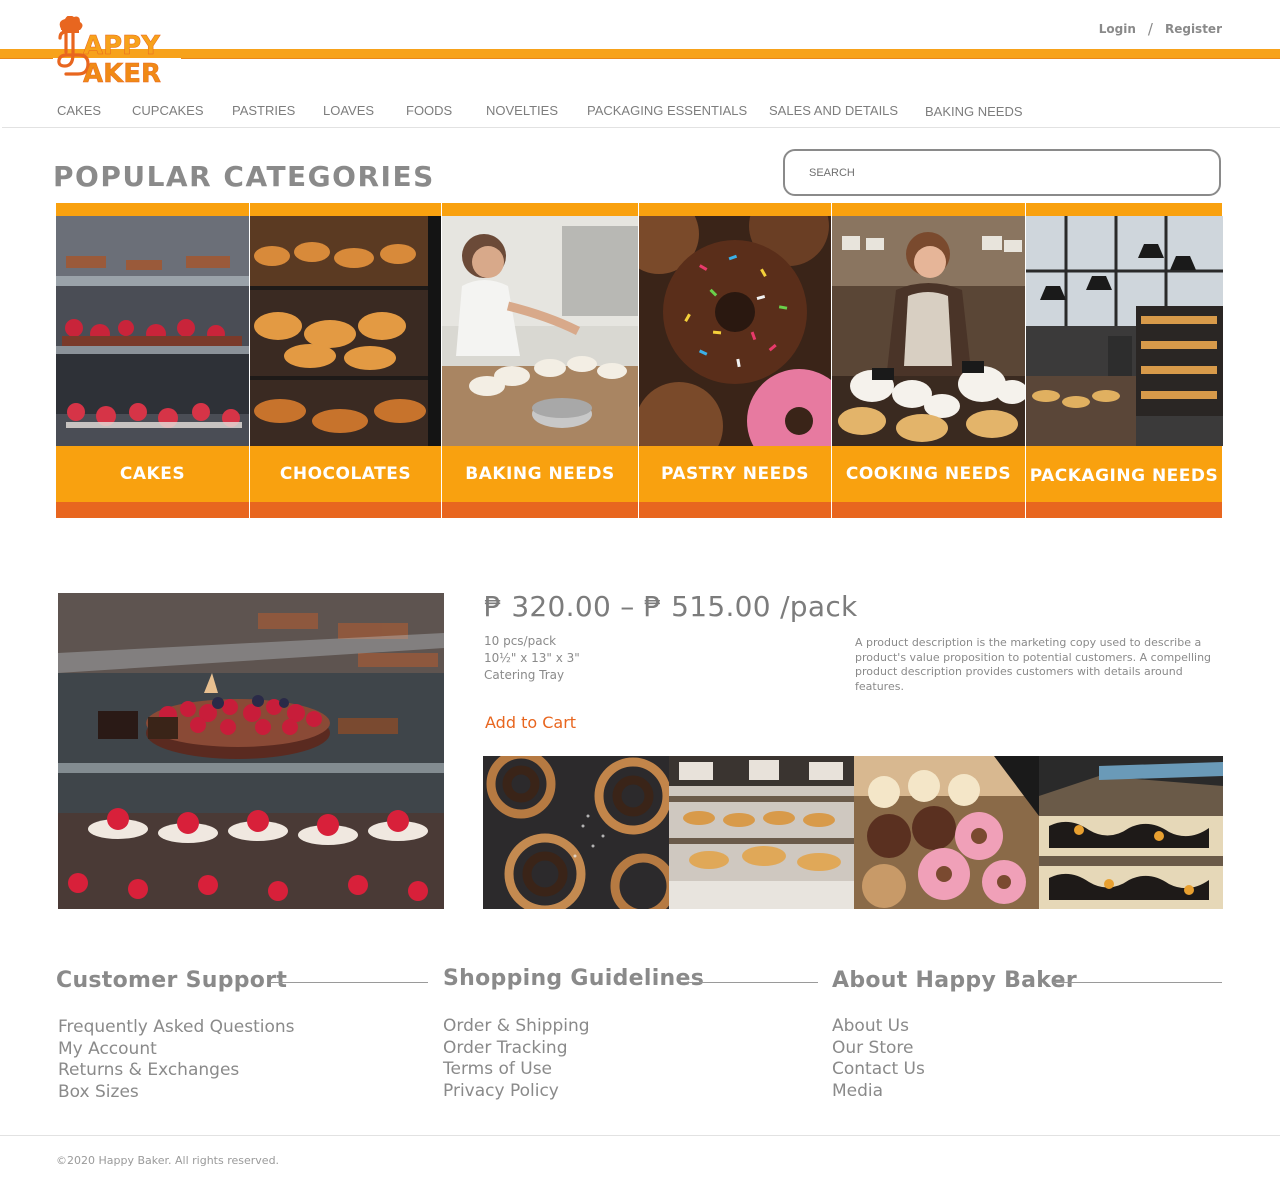 This screenshot has height=1200, width=1280. Describe the element at coordinates (244, 176) in the screenshot. I see `popular-categories-title: POPULAR CATEGORIES` at that location.